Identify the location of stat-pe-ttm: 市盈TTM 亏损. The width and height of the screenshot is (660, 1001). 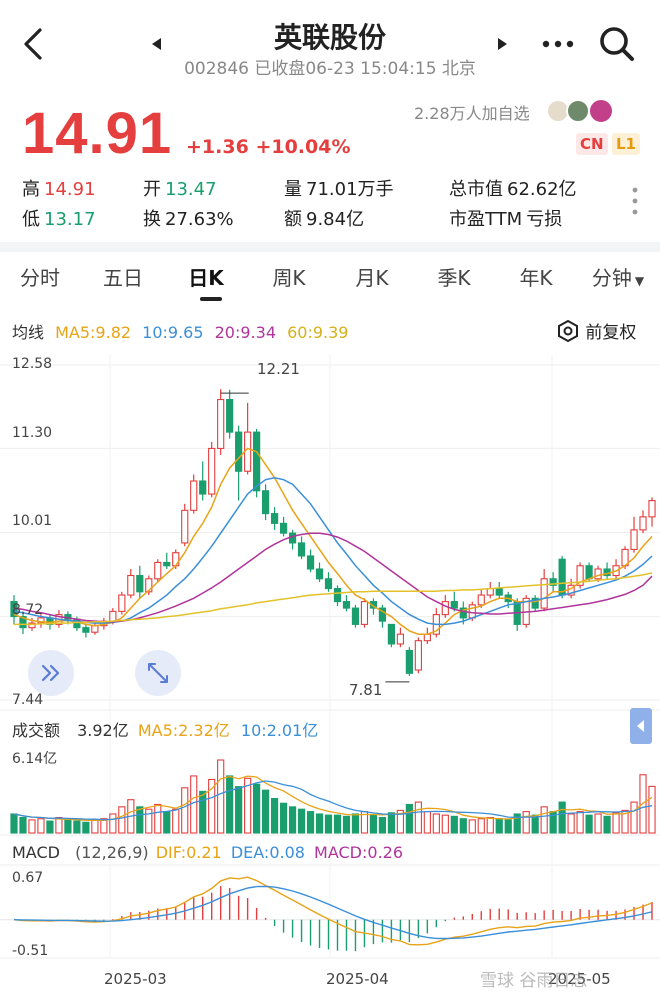
(506, 219).